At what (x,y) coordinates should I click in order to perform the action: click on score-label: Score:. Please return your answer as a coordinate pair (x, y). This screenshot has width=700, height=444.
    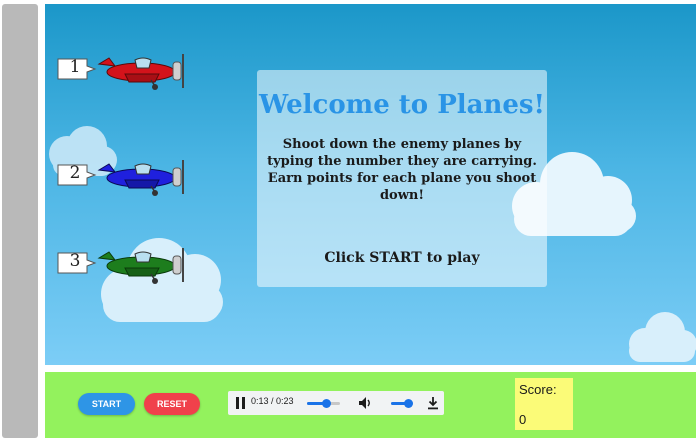
    Looking at the image, I should click on (538, 389).